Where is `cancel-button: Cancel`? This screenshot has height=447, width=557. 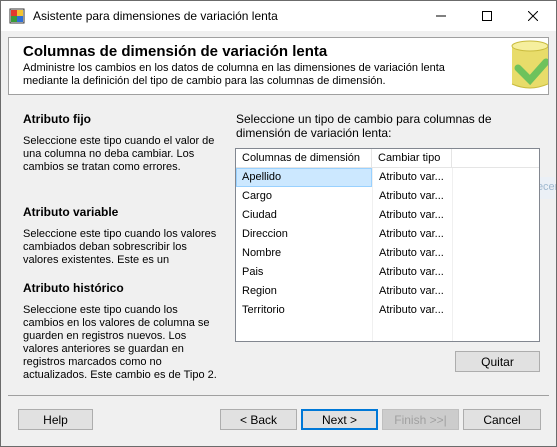
cancel-button: Cancel is located at coordinates (502, 419).